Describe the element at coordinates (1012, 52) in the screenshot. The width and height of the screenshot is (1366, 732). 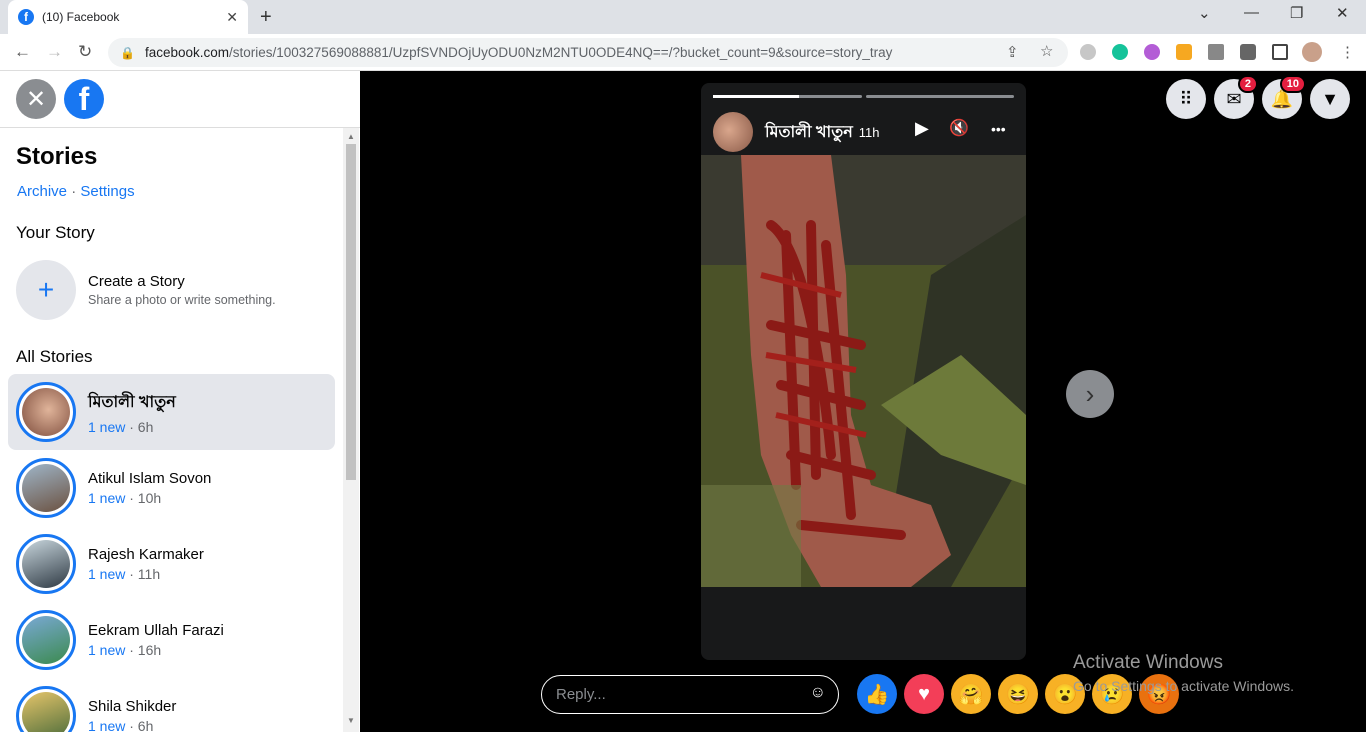
I see `share-icon: ⇪` at that location.